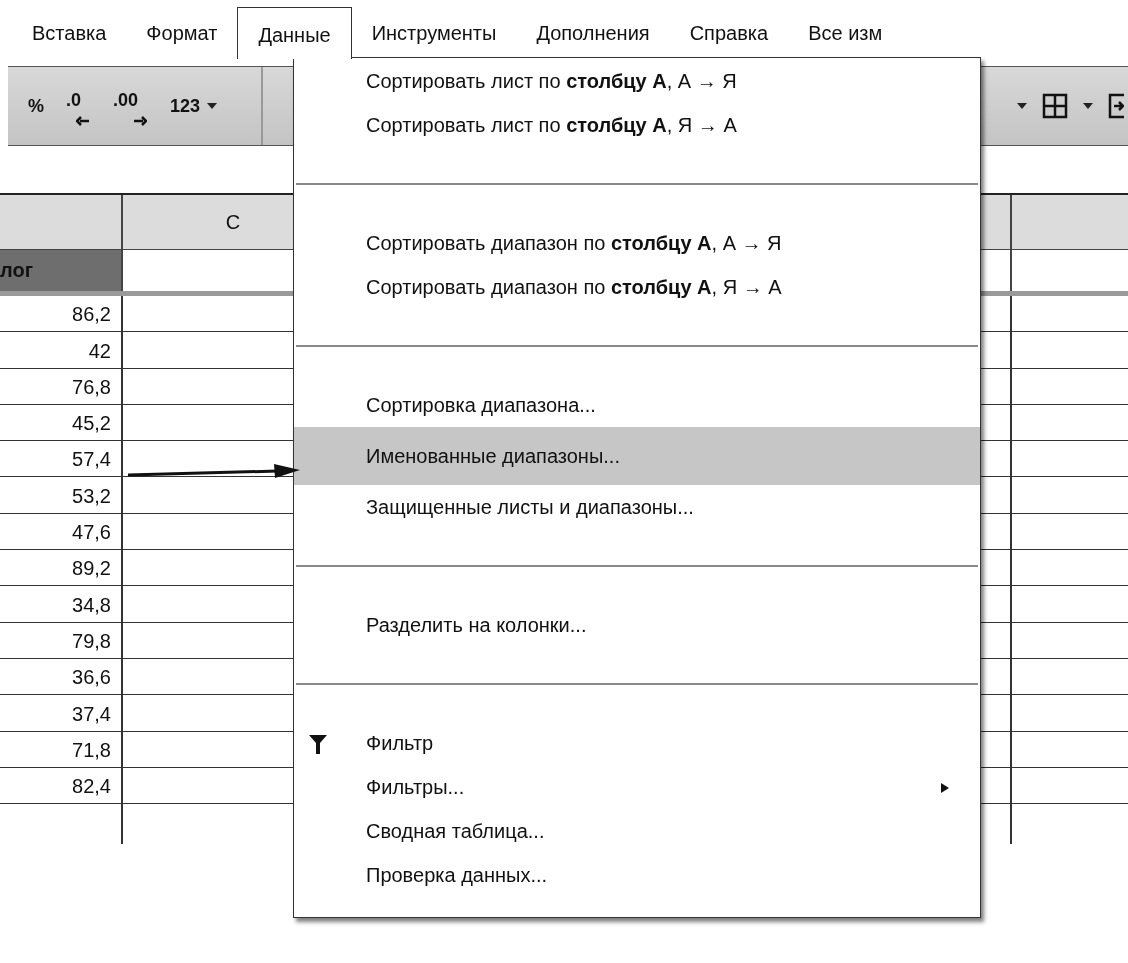 The height and width of the screenshot is (963, 1128). What do you see at coordinates (637, 81) in the screenshot?
I see `menu-item: Сортировать лист по столбцу А, А → Я` at bounding box center [637, 81].